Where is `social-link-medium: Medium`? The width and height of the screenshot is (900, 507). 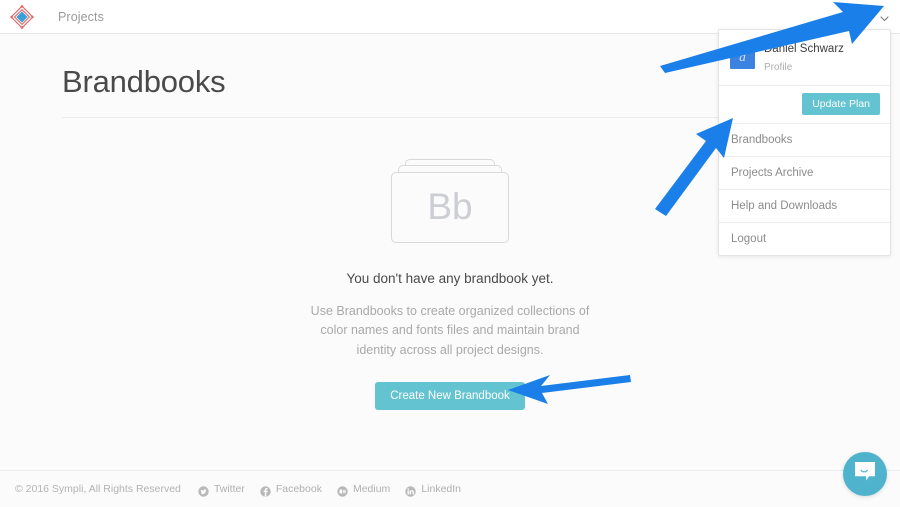 social-link-medium: Medium is located at coordinates (364, 490).